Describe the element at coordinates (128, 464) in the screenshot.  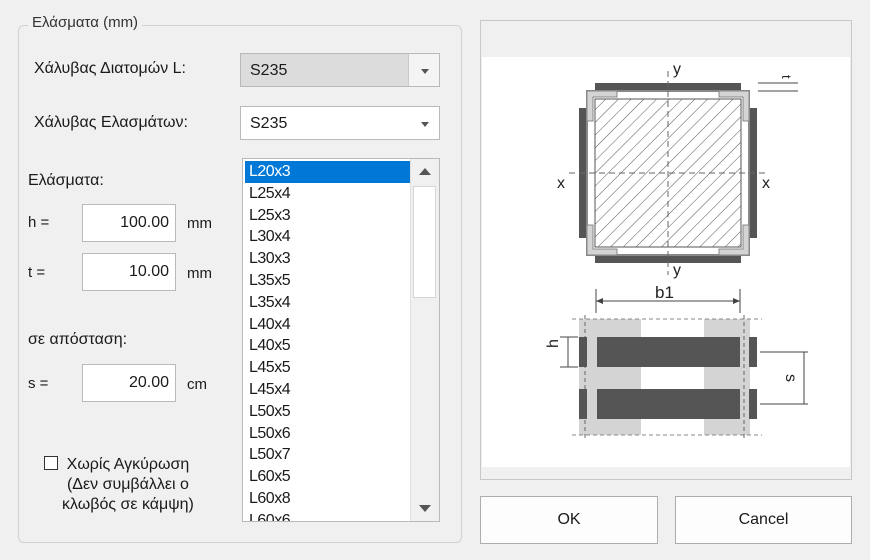
I see `no-anchorage-line1: Χωρίς Αγκύρωση` at that location.